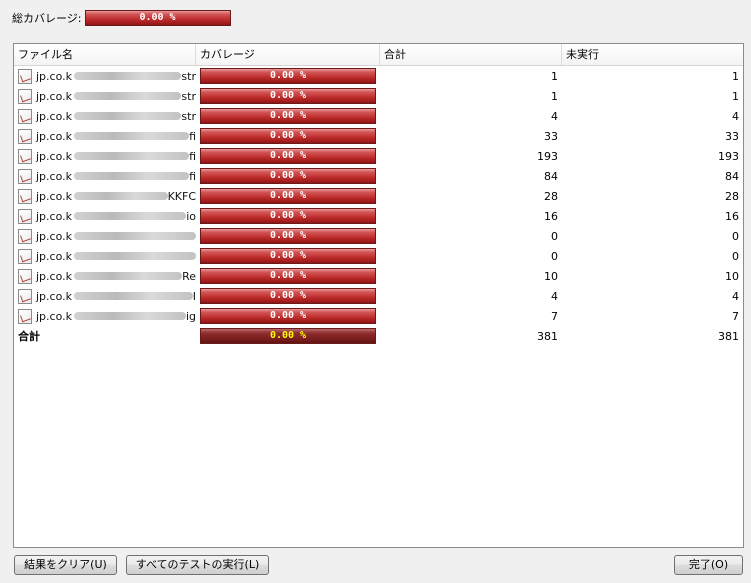  I want to click on total-coverage-cell: 0.00 %, so click(288, 336).